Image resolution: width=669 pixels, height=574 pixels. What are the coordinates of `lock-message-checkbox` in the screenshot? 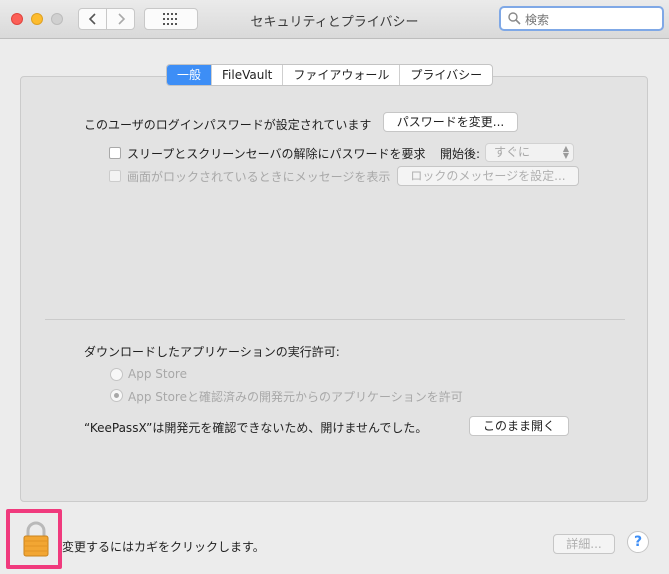 It's located at (115, 176).